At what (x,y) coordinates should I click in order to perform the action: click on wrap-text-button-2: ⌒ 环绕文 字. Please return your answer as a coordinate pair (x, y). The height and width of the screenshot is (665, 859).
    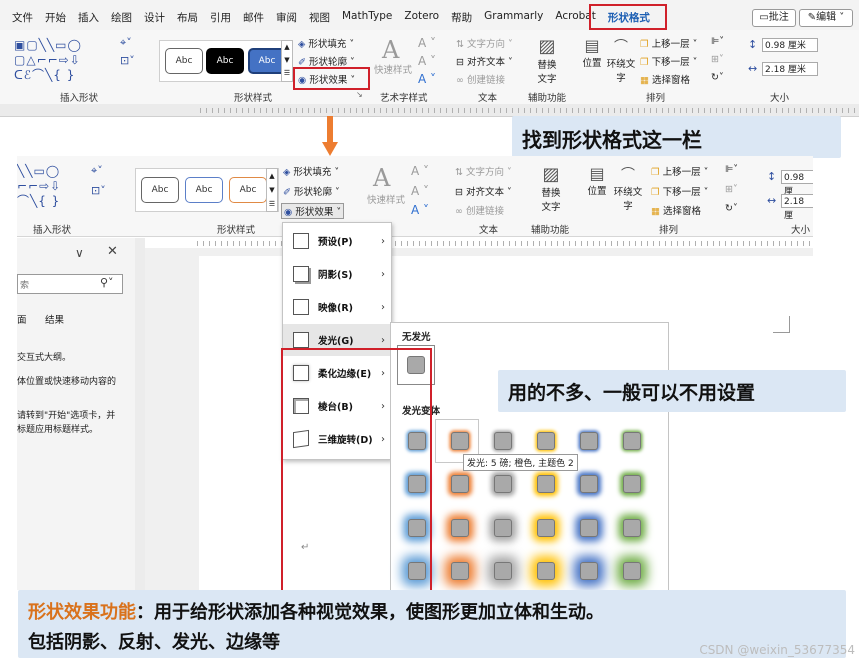
    Looking at the image, I should click on (628, 188).